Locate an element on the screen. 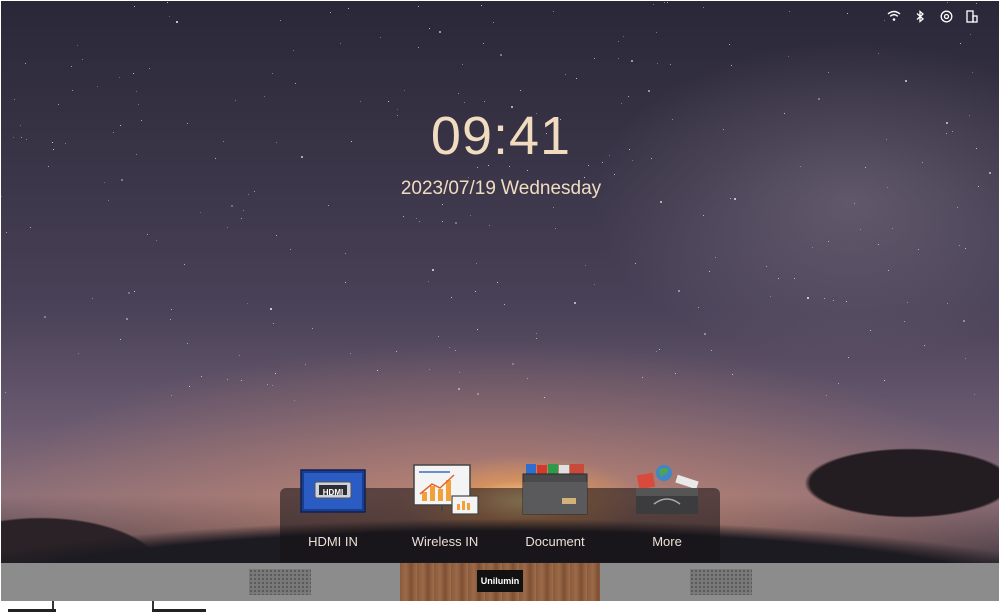 The width and height of the screenshot is (1000, 614). device-icon is located at coordinates (972, 16).